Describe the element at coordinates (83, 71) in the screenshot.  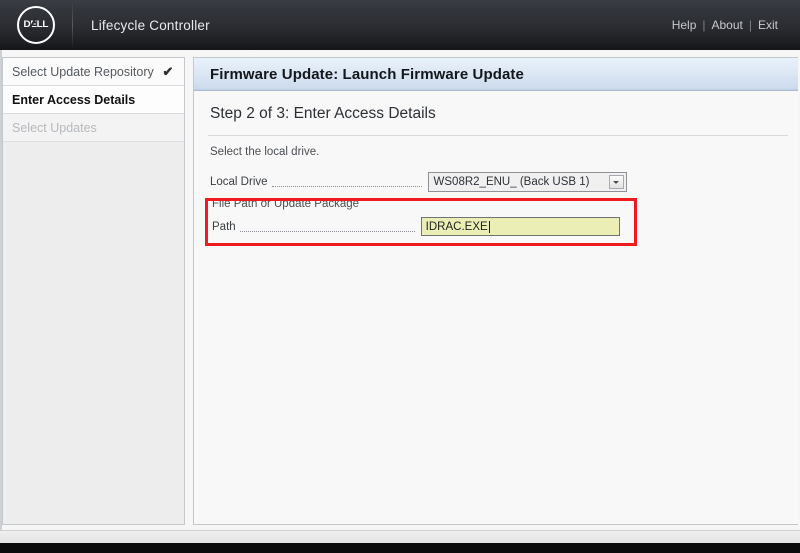
I see `sidebar-item-label: Select Update Repository` at that location.